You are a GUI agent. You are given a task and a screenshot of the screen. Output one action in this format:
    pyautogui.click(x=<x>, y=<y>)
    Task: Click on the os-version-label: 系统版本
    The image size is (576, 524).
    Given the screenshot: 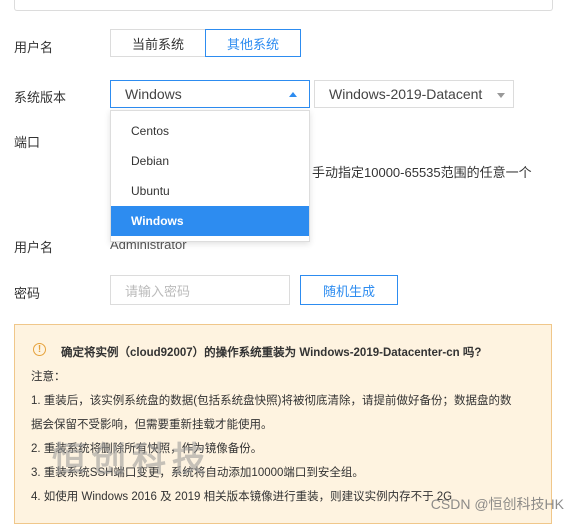 What is the action you would take?
    pyautogui.click(x=40, y=97)
    